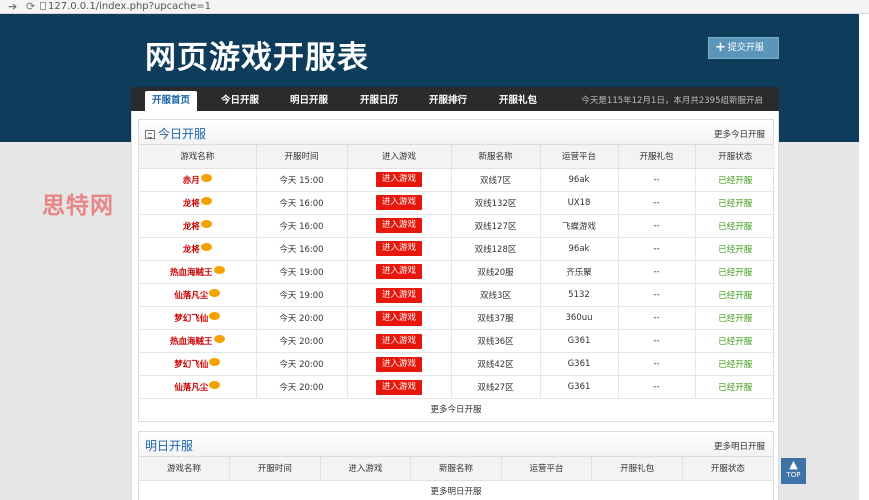 The width and height of the screenshot is (869, 500). I want to click on open-time-cell: 今天 15:00, so click(302, 180).